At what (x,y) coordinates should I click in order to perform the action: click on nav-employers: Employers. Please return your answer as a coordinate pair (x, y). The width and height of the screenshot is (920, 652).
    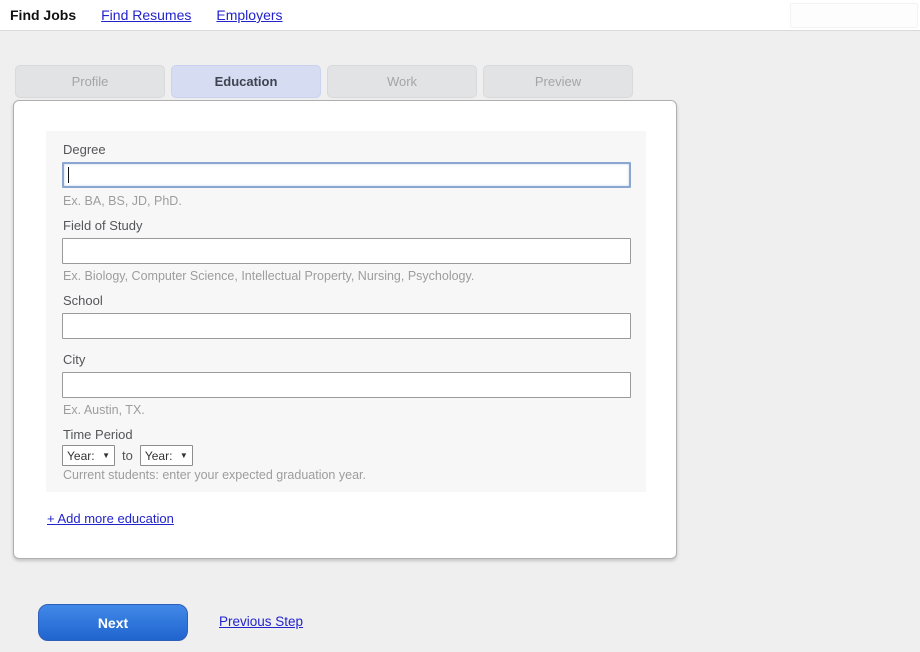
    Looking at the image, I should click on (249, 15).